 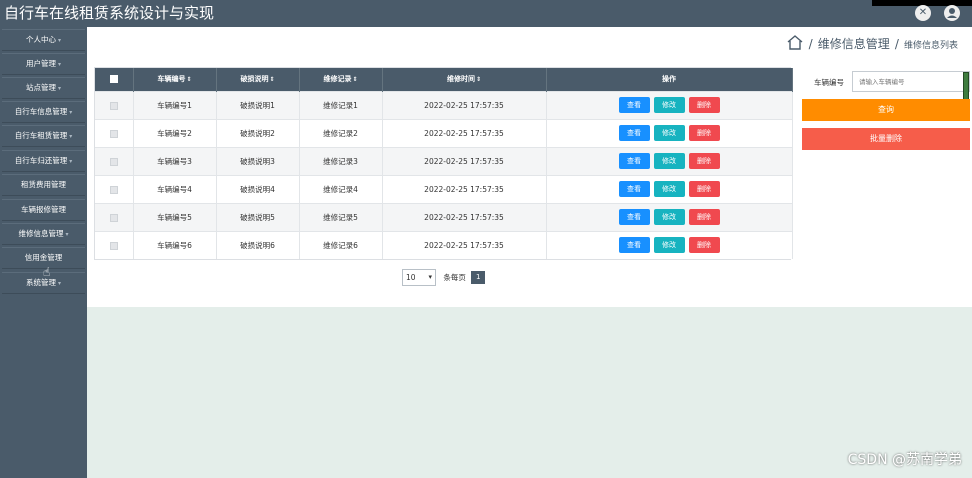 I want to click on batch-delete-button: 批量删除, so click(x=886, y=139).